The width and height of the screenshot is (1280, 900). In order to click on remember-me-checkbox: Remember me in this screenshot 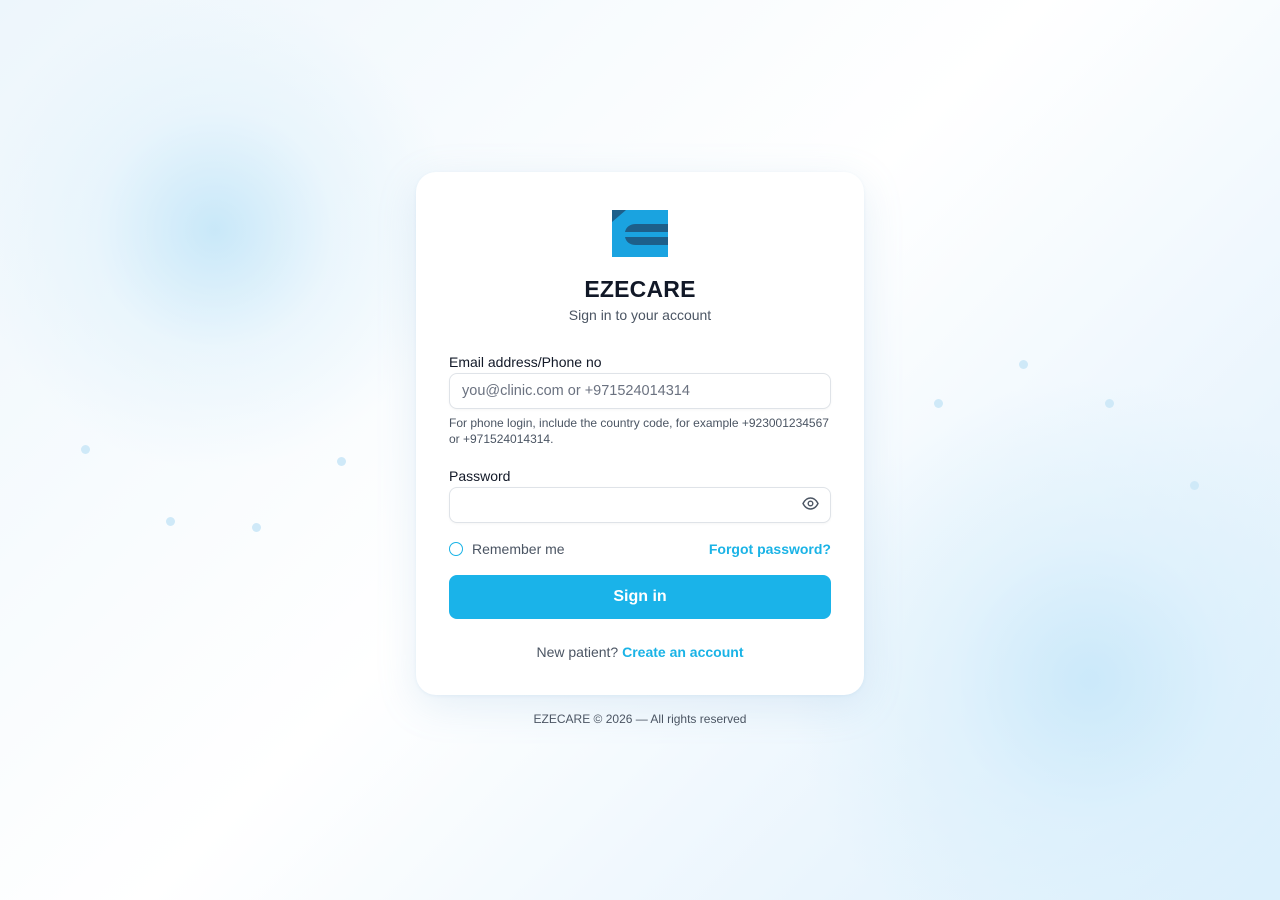, I will do `click(507, 549)`.